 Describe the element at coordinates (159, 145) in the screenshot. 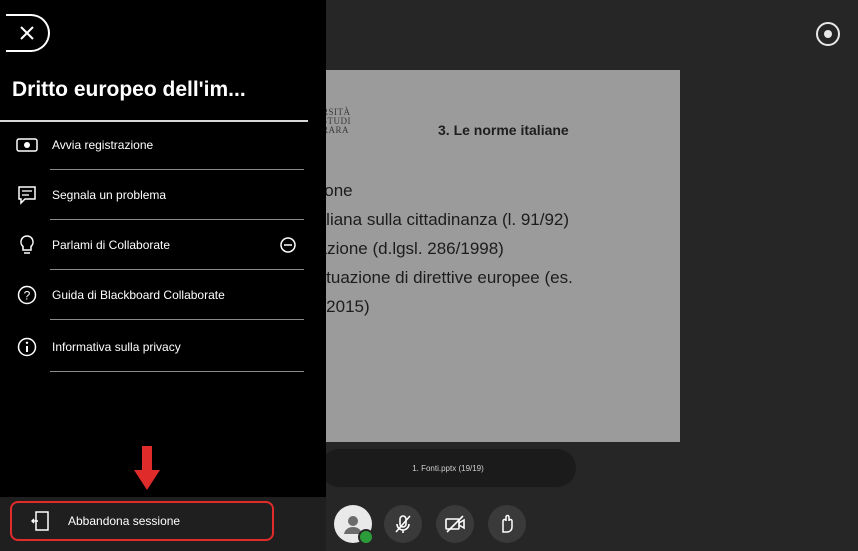

I see `menu-item-start-recording: Avvia registrazione` at that location.